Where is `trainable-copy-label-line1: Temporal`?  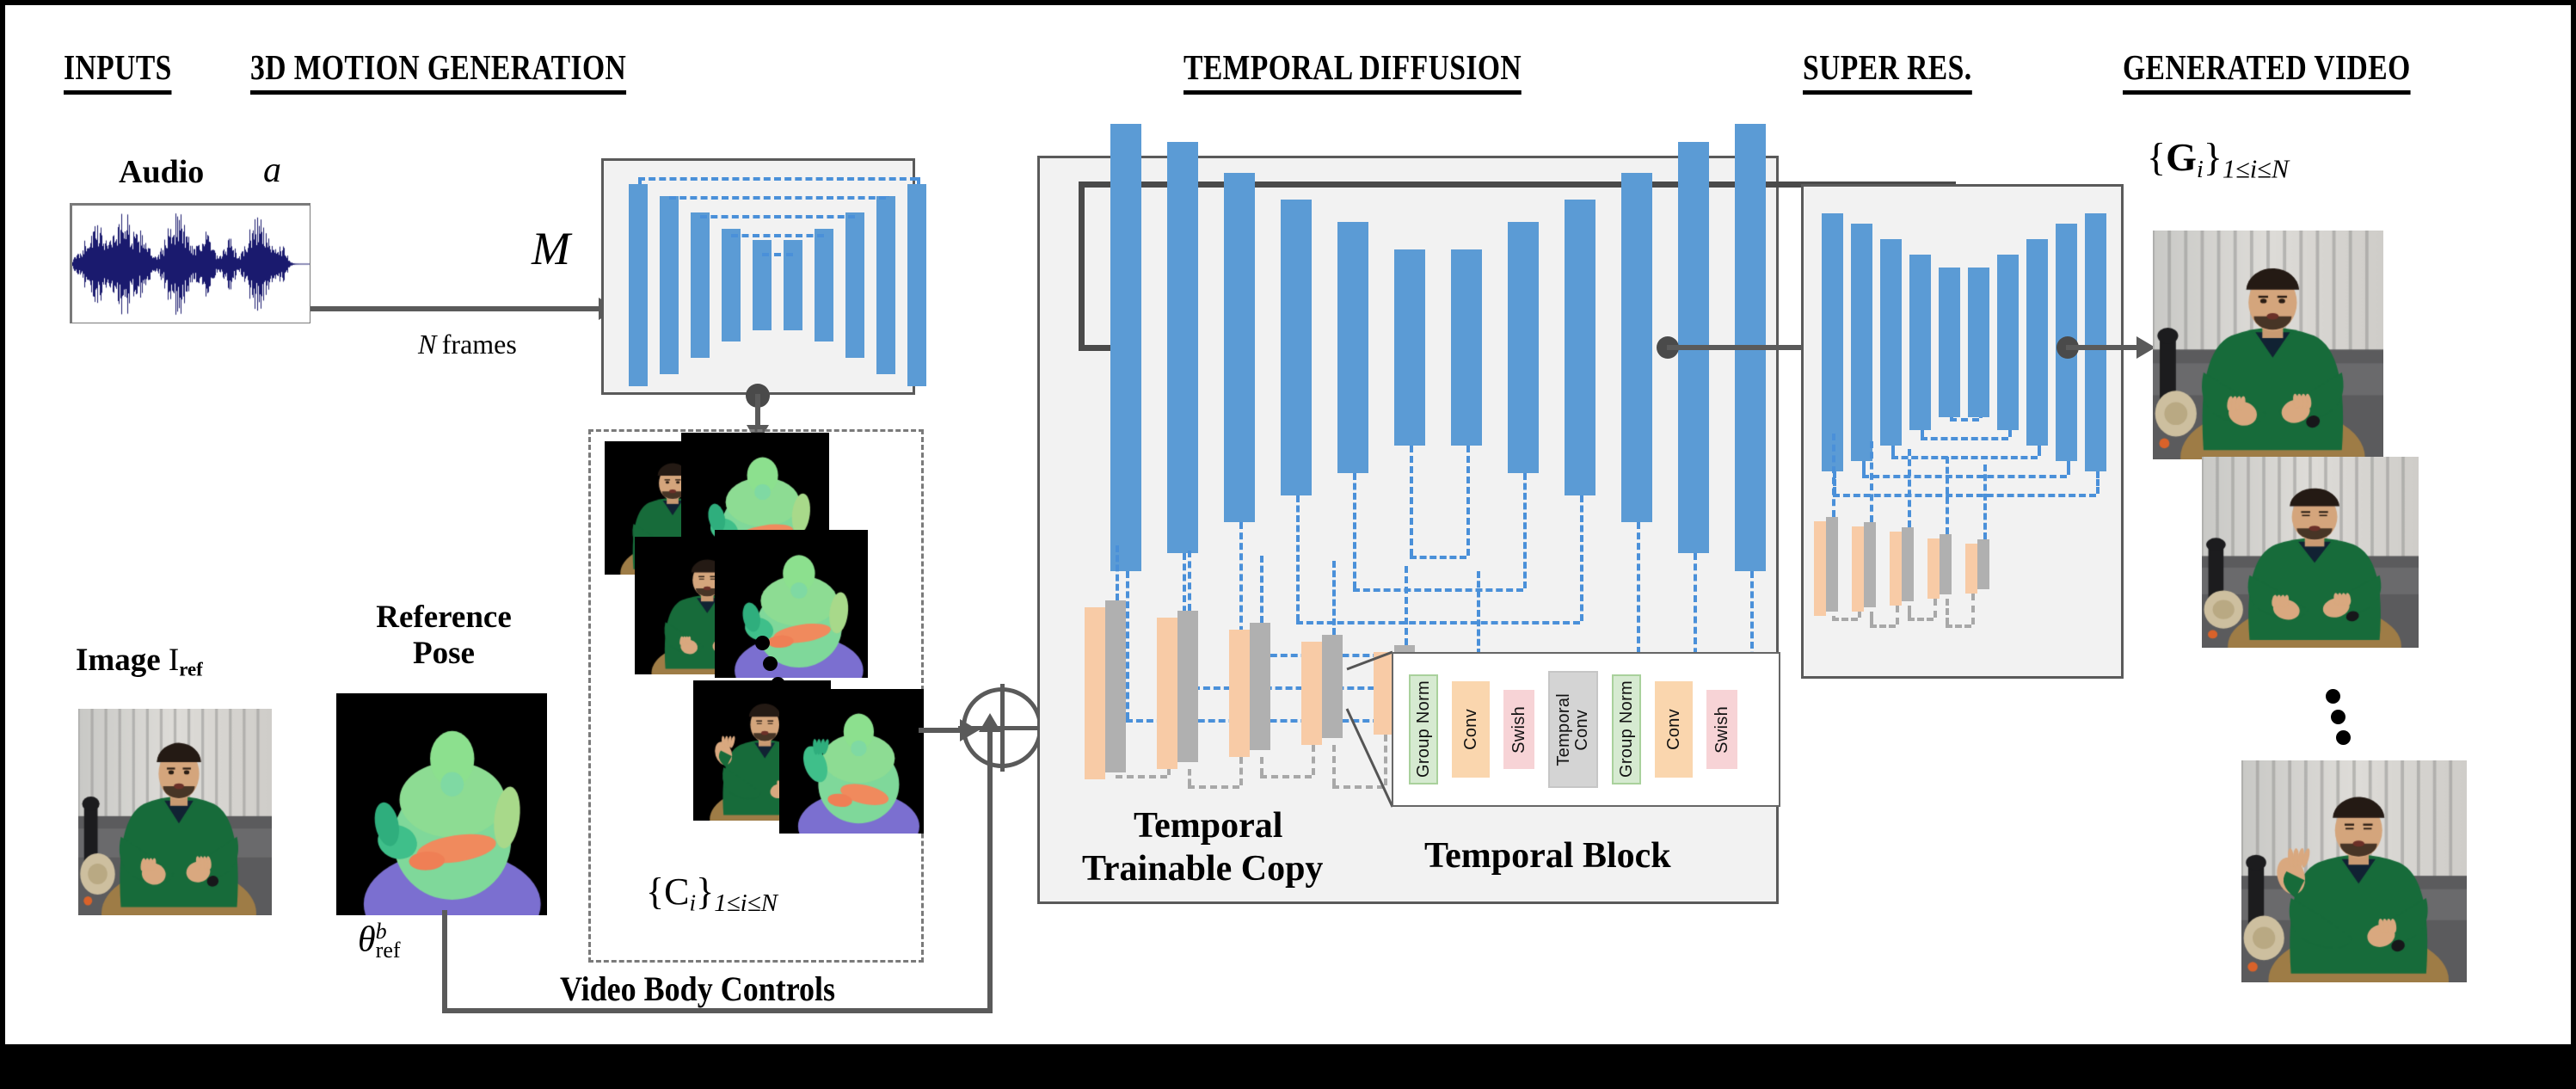
trainable-copy-label-line1: Temporal is located at coordinates (1208, 826).